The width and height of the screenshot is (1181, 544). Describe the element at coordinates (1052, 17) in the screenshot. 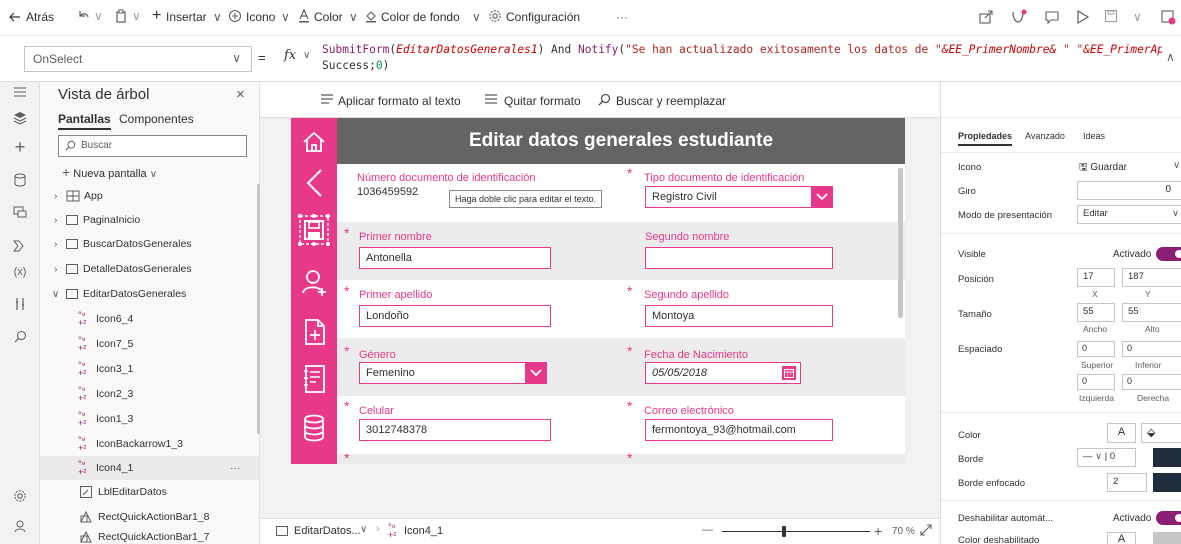

I see `comment-icon` at that location.